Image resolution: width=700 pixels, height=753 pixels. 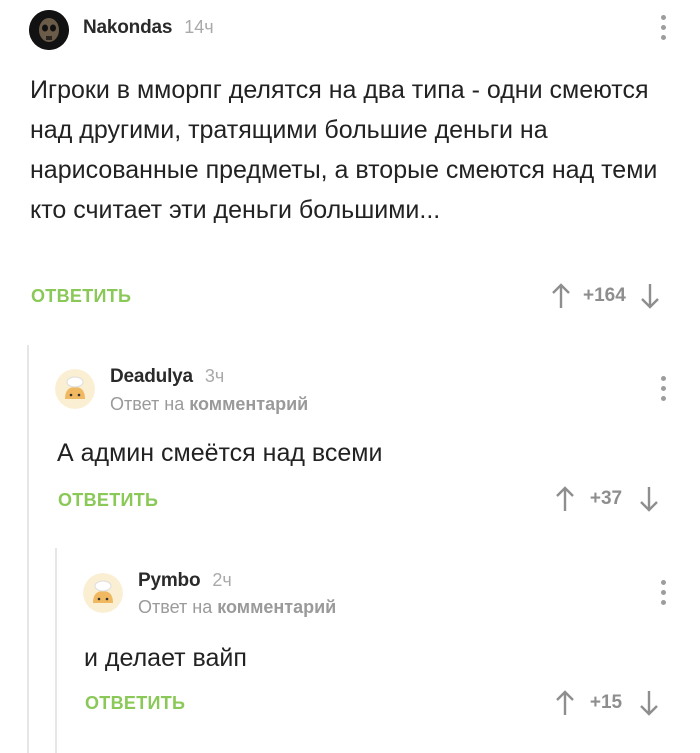 I want to click on rating-score: +164, so click(x=604, y=295).